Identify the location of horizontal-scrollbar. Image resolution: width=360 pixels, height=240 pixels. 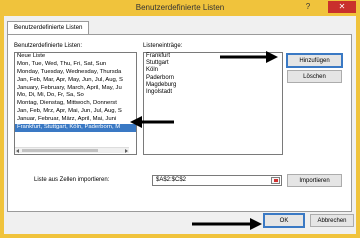
(72, 150).